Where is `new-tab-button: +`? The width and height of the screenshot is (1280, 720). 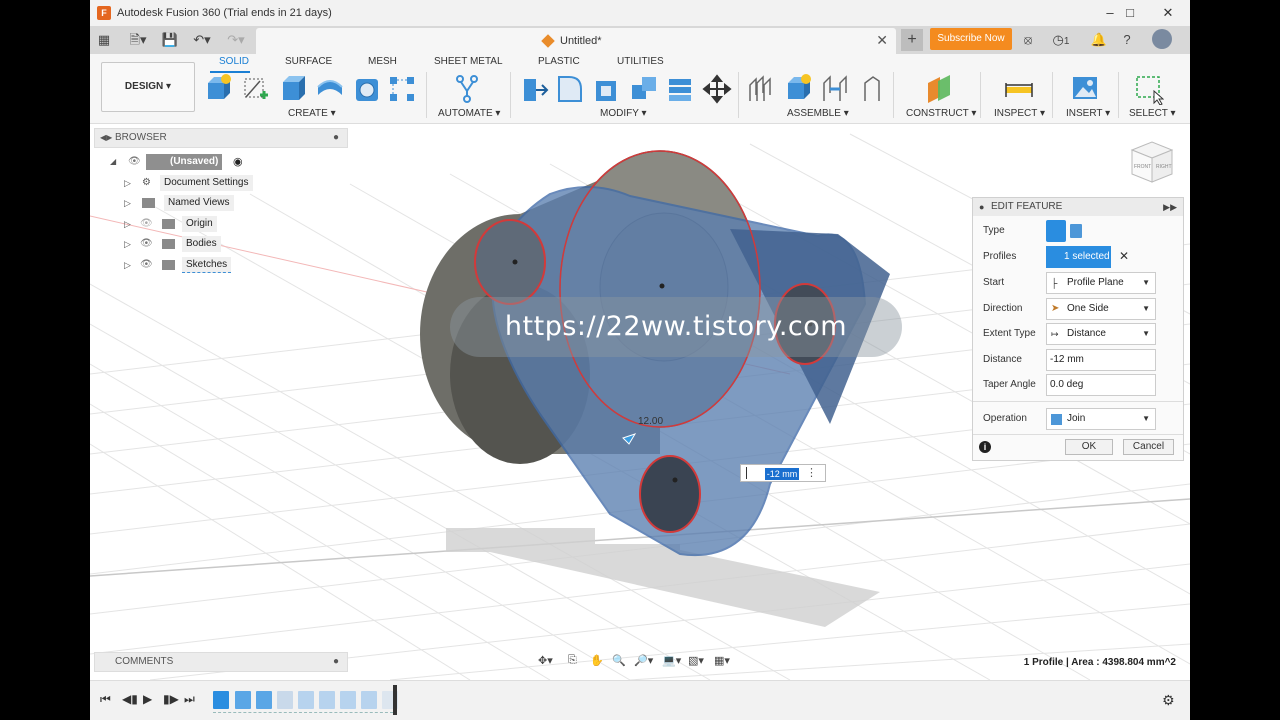
new-tab-button: + is located at coordinates (912, 40).